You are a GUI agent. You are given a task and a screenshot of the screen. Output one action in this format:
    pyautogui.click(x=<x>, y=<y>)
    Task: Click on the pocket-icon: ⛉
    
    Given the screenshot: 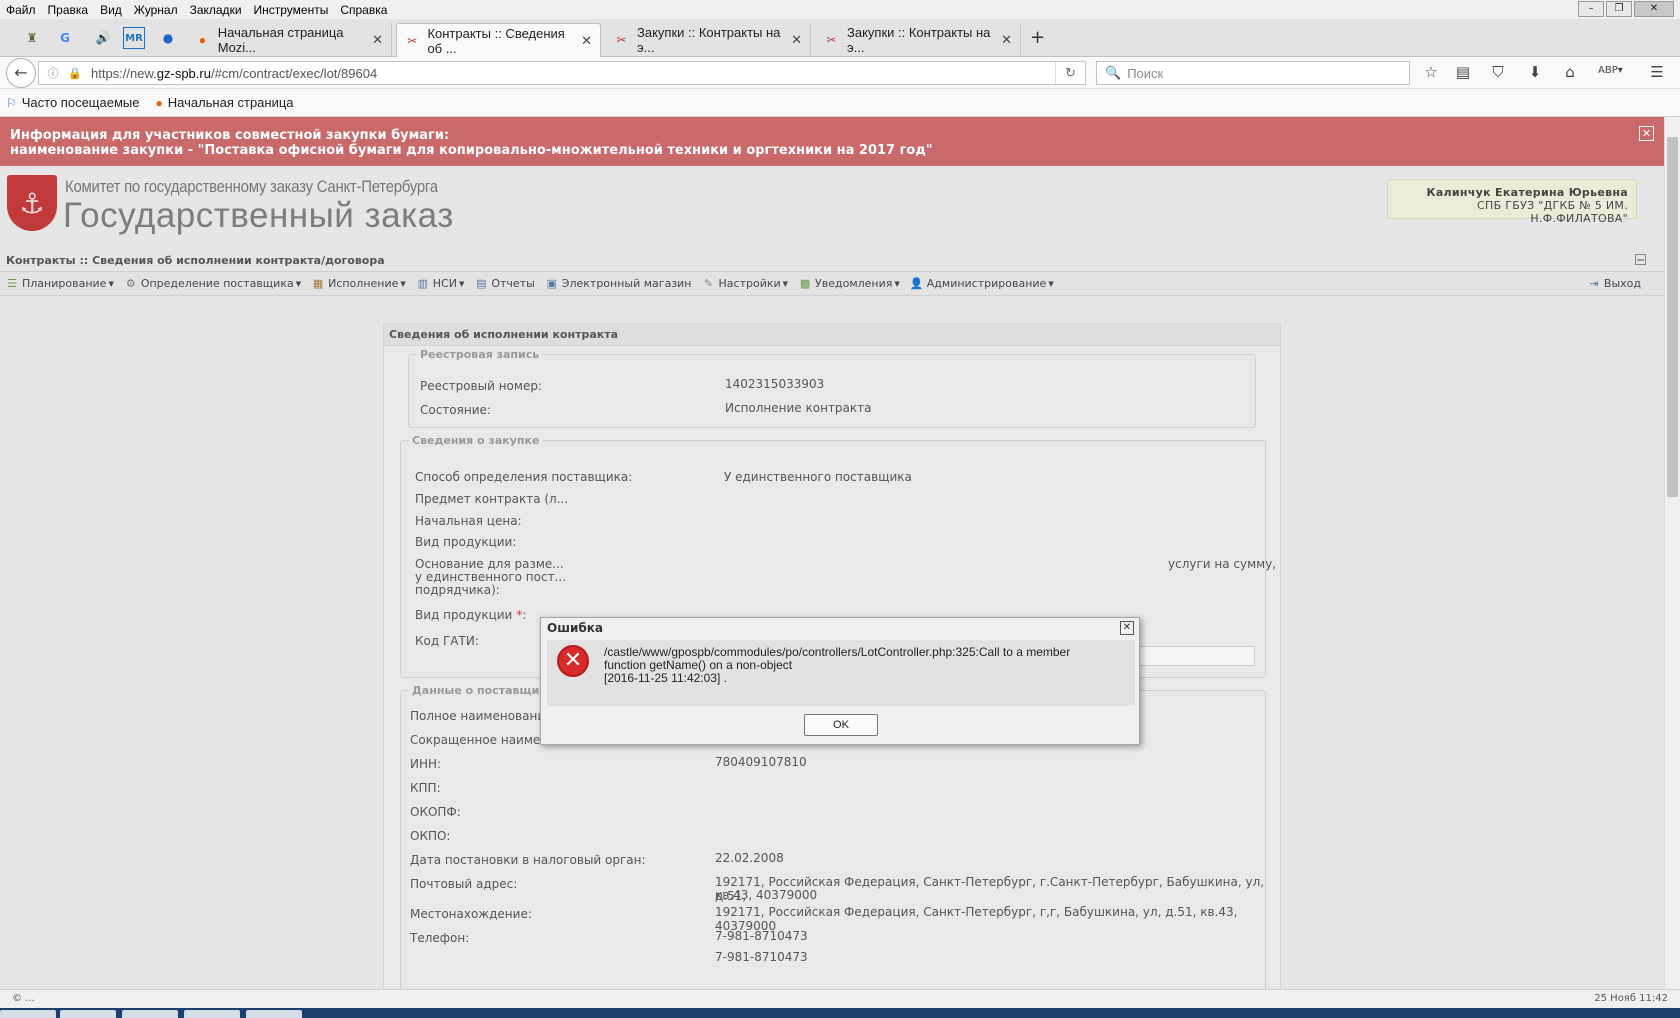 What is the action you would take?
    pyautogui.click(x=1498, y=73)
    